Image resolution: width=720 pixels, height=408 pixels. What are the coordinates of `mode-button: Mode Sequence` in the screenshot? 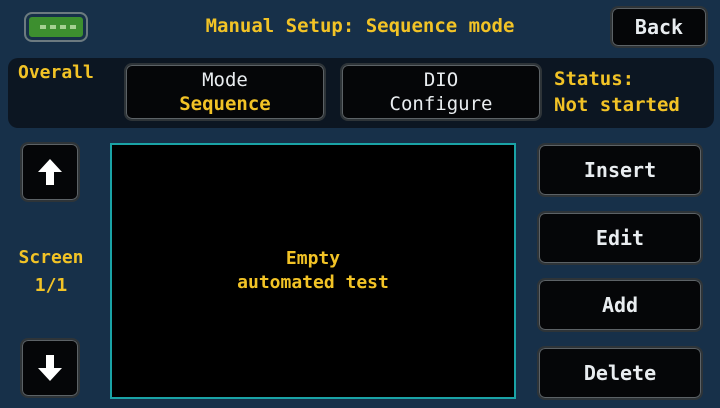 It's located at (225, 92).